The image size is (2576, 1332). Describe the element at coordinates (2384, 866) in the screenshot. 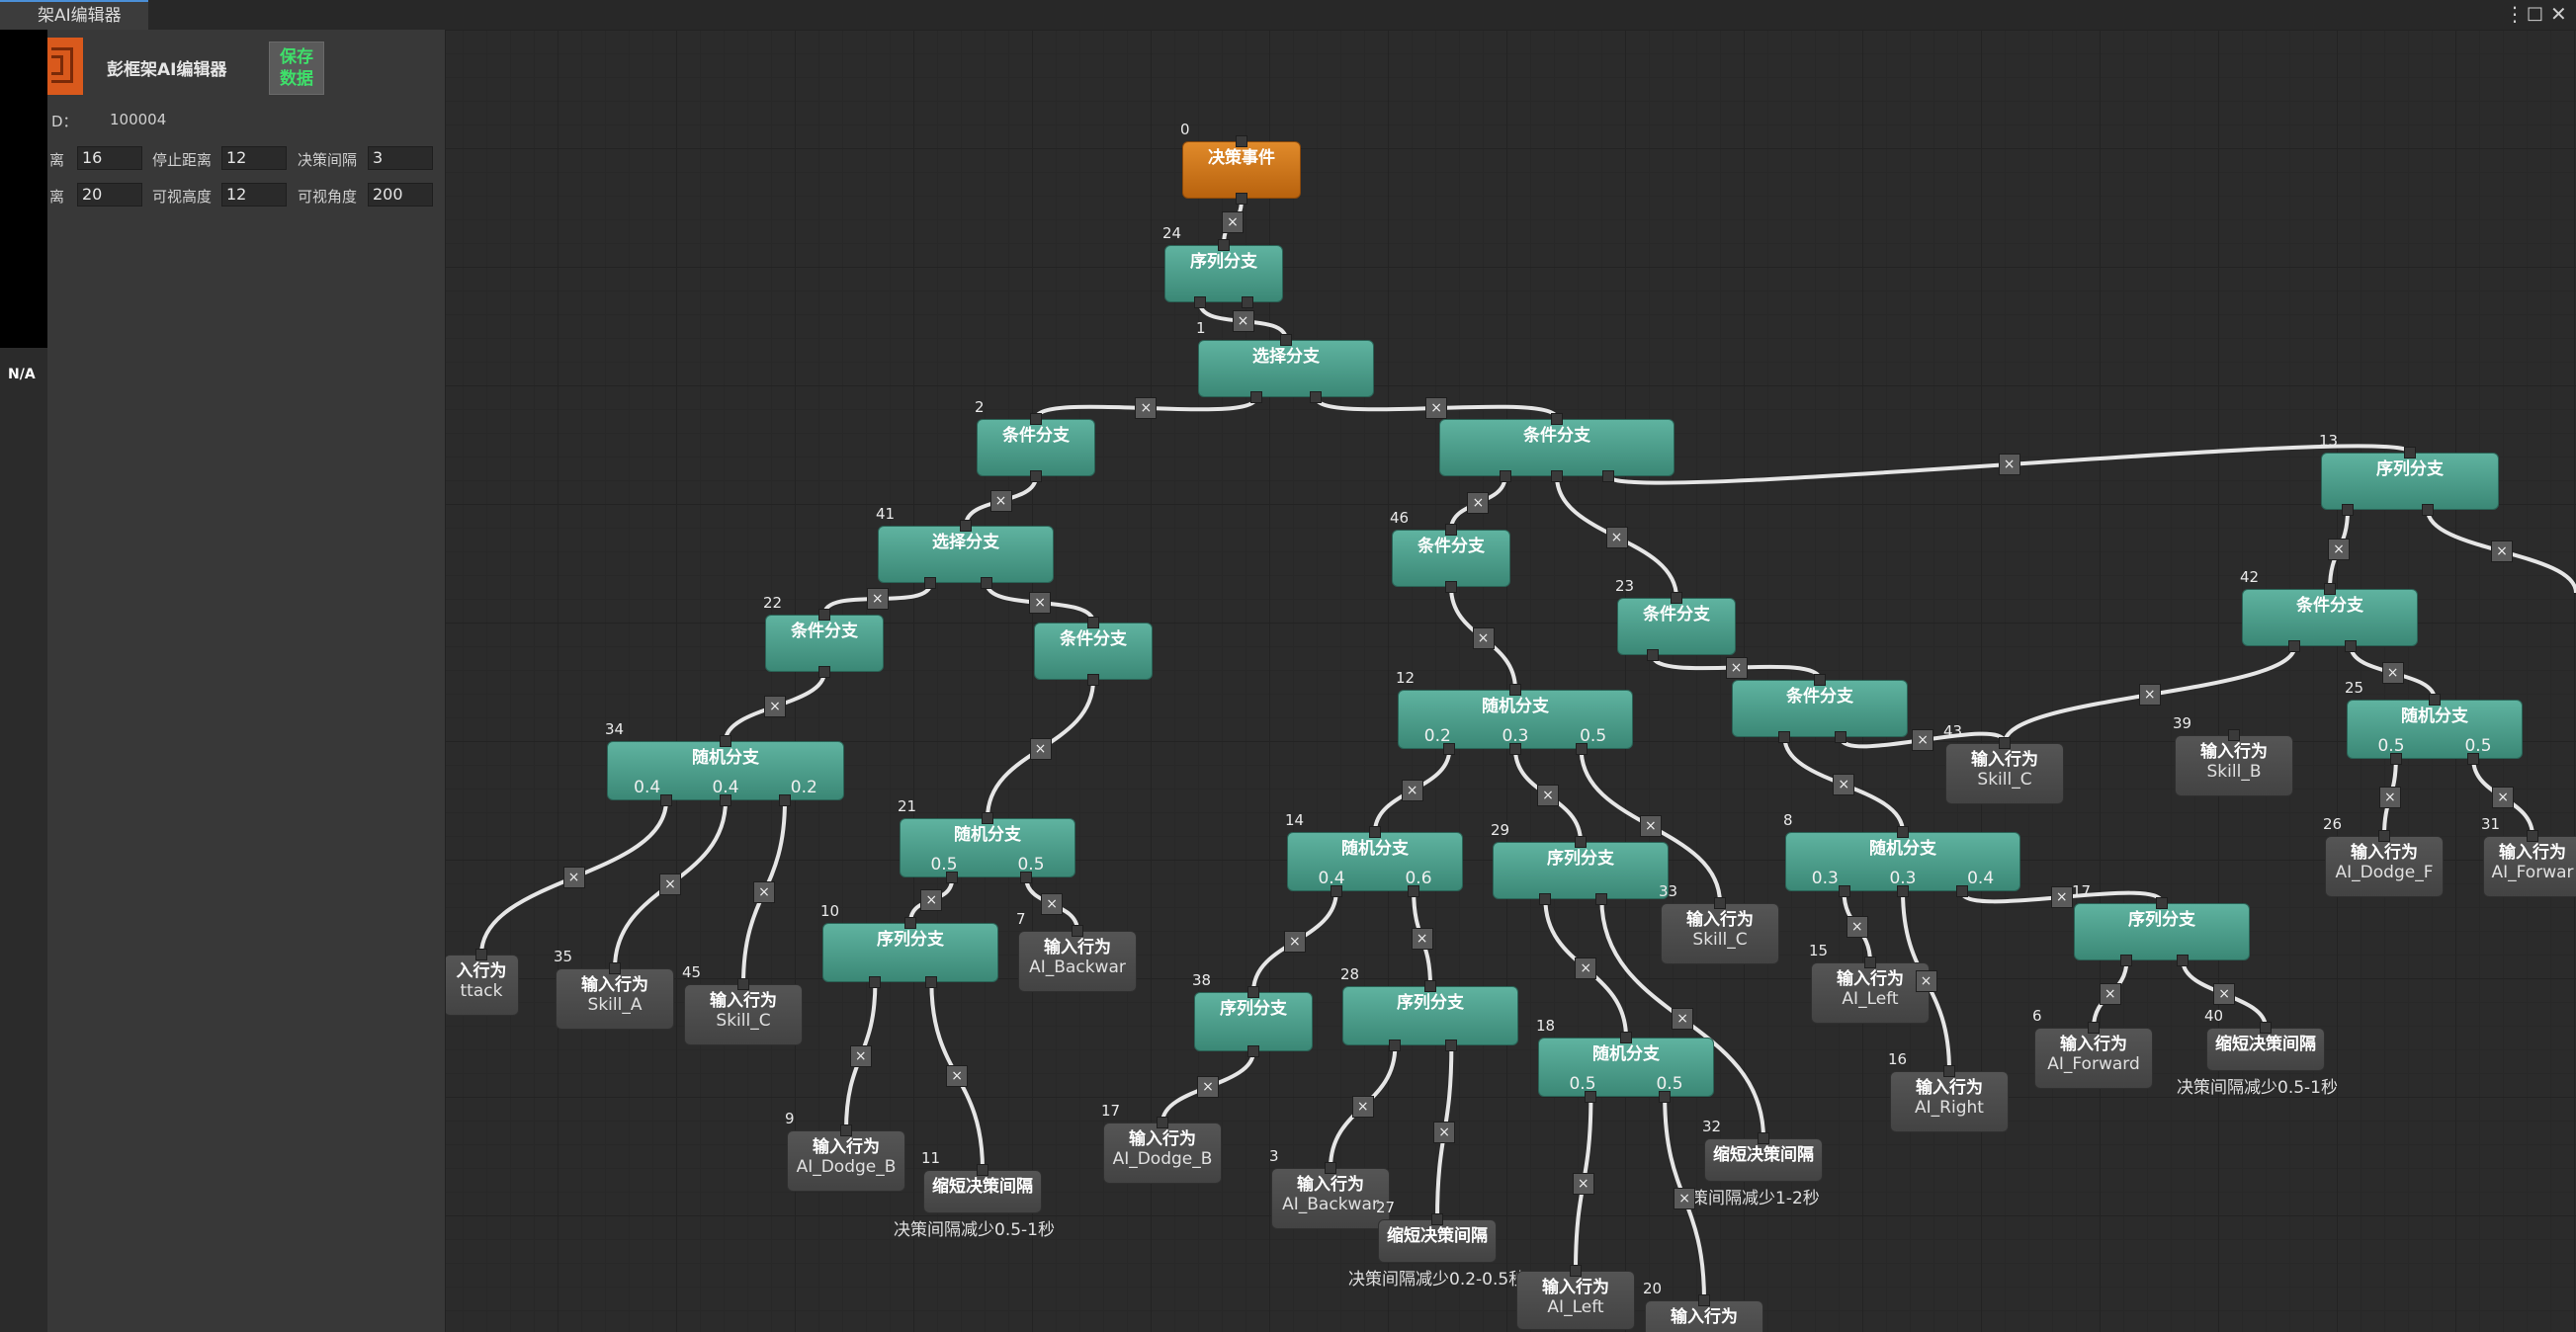

I see `graph-node: 输入行为 AI_Dodge_F` at that location.